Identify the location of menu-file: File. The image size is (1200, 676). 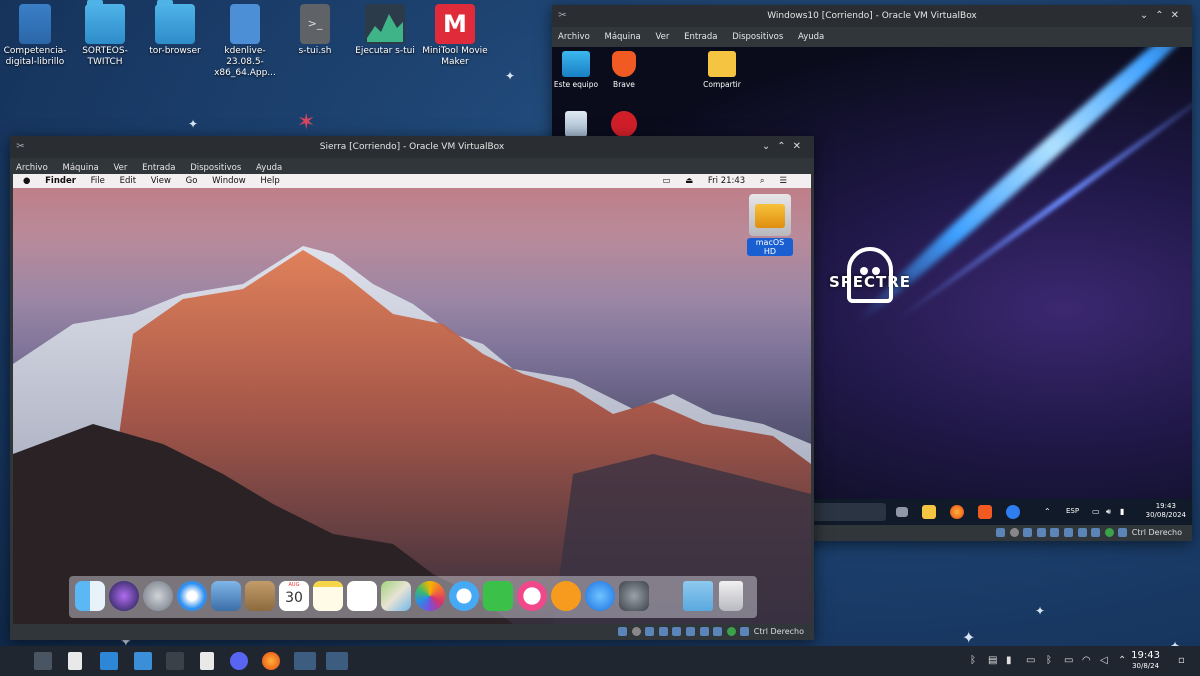
(98, 181).